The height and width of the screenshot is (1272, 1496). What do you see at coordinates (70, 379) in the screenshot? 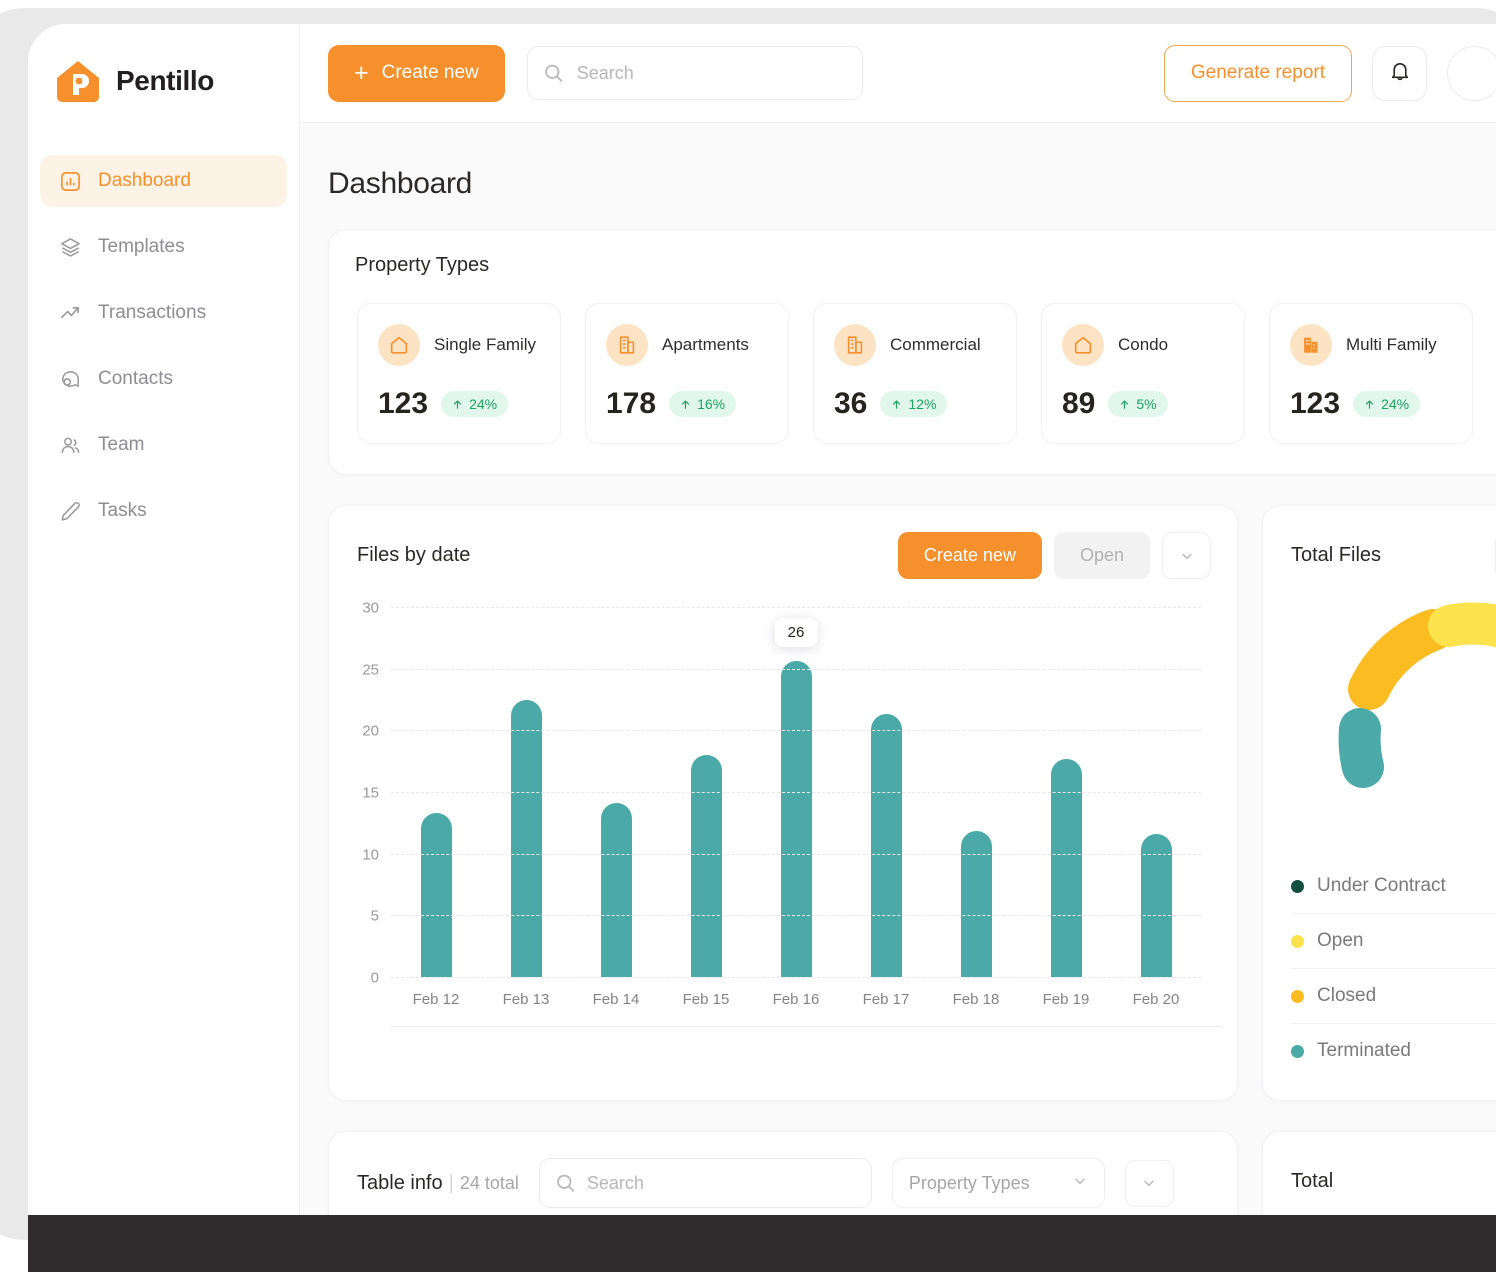
I see `contact-icon` at bounding box center [70, 379].